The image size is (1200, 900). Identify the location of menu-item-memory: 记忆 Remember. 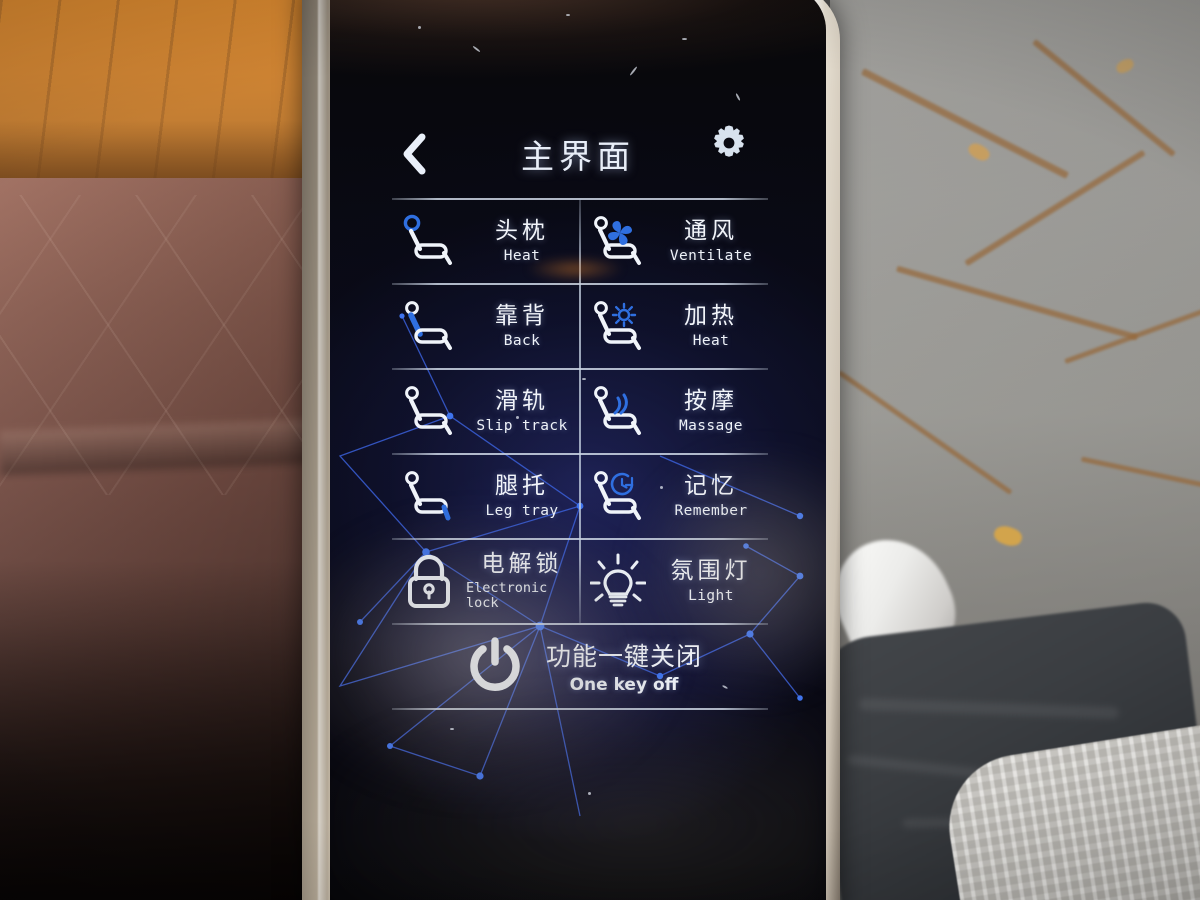
(675, 496).